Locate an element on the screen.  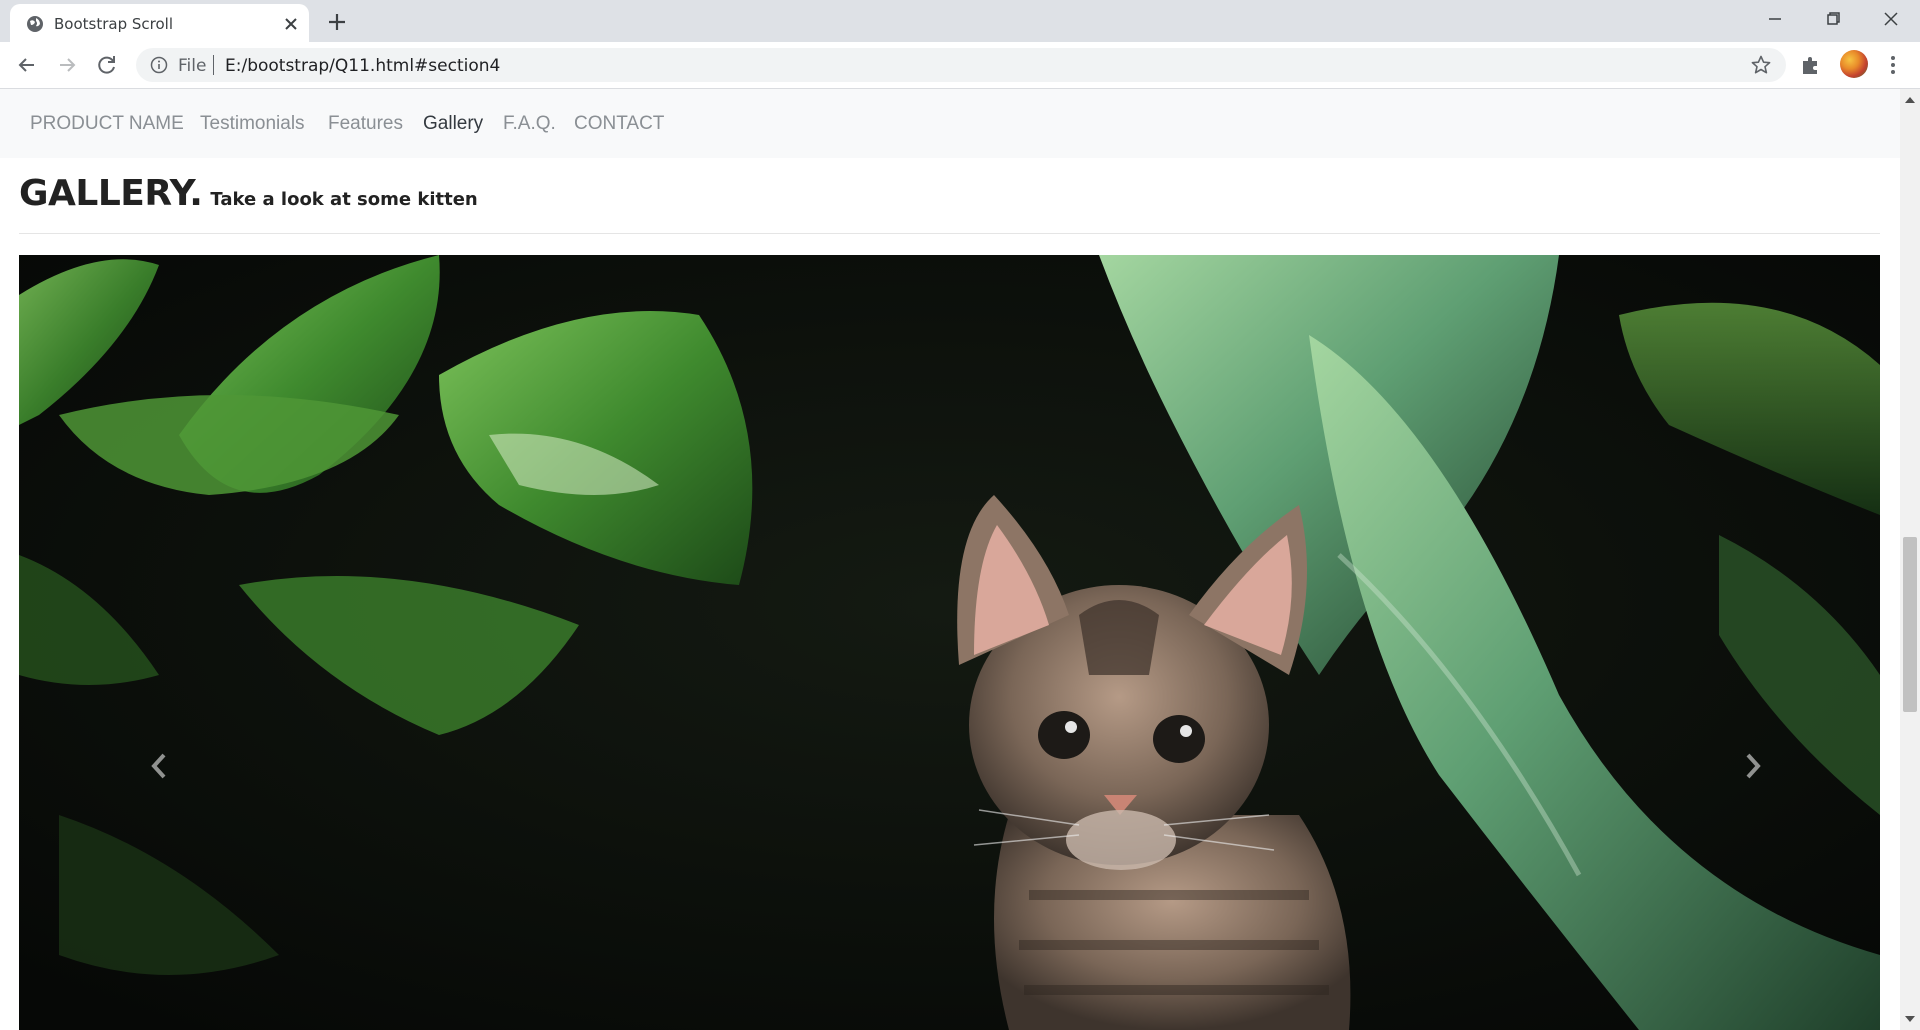
navbar-brand: PRODUCT NAME is located at coordinates (107, 124).